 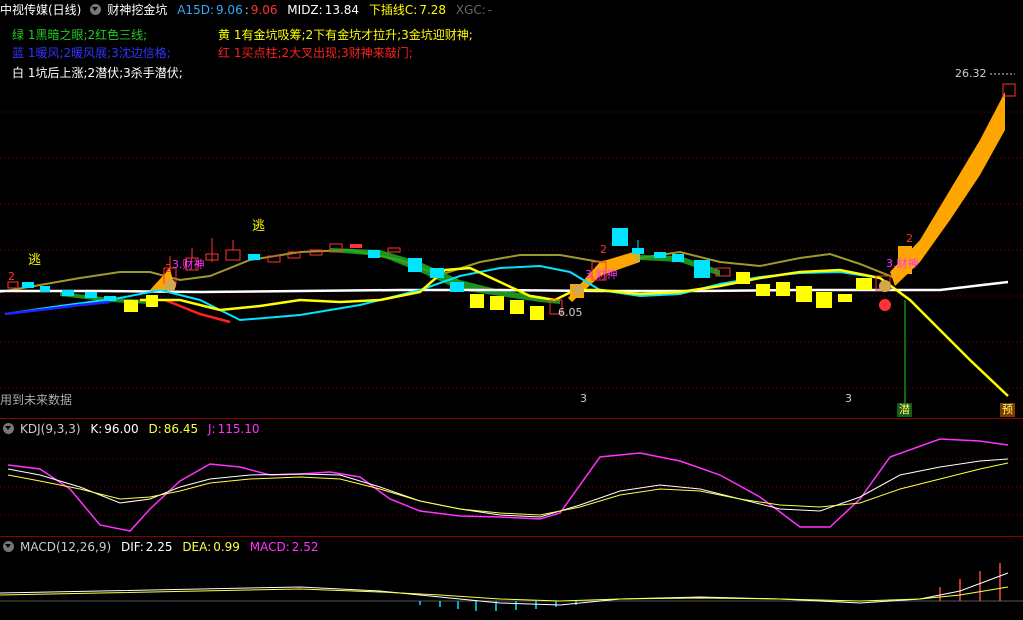 What do you see at coordinates (8, 428) in the screenshot?
I see `kdj-dropdown-icon` at bounding box center [8, 428].